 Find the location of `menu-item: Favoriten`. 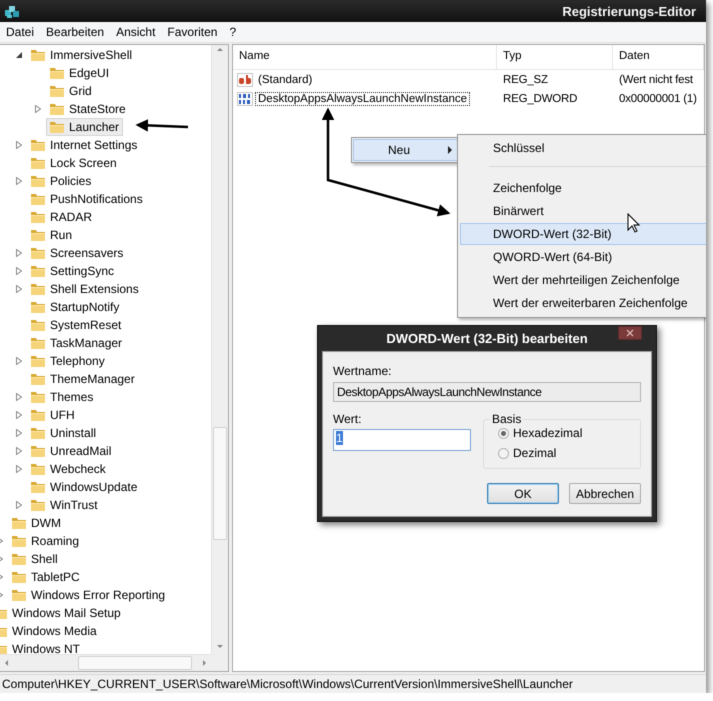

menu-item: Favoriten is located at coordinates (192, 32).